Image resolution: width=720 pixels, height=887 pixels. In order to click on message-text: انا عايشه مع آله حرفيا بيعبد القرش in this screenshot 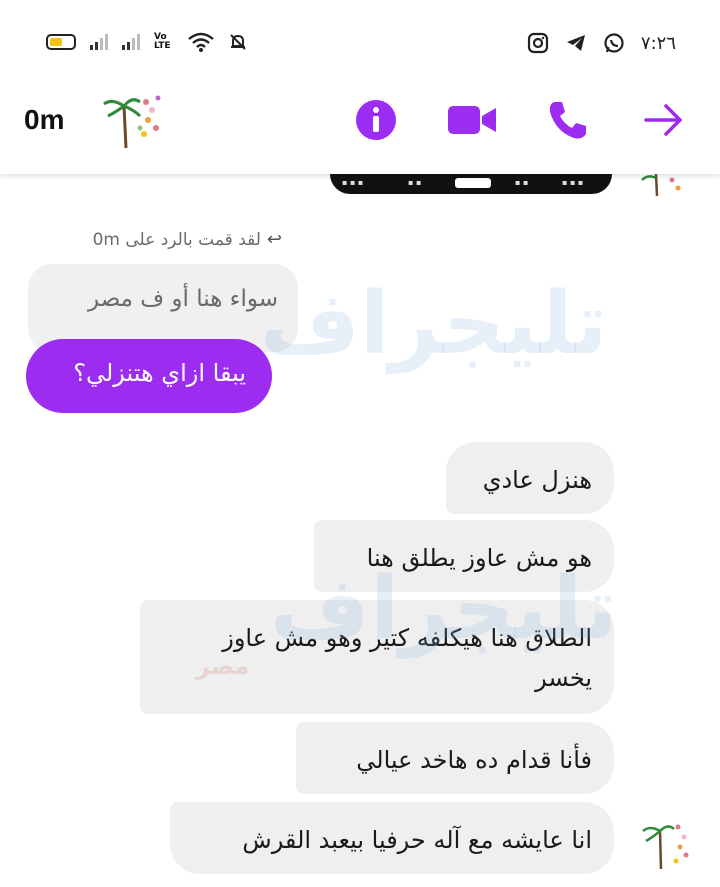, I will do `click(417, 840)`.